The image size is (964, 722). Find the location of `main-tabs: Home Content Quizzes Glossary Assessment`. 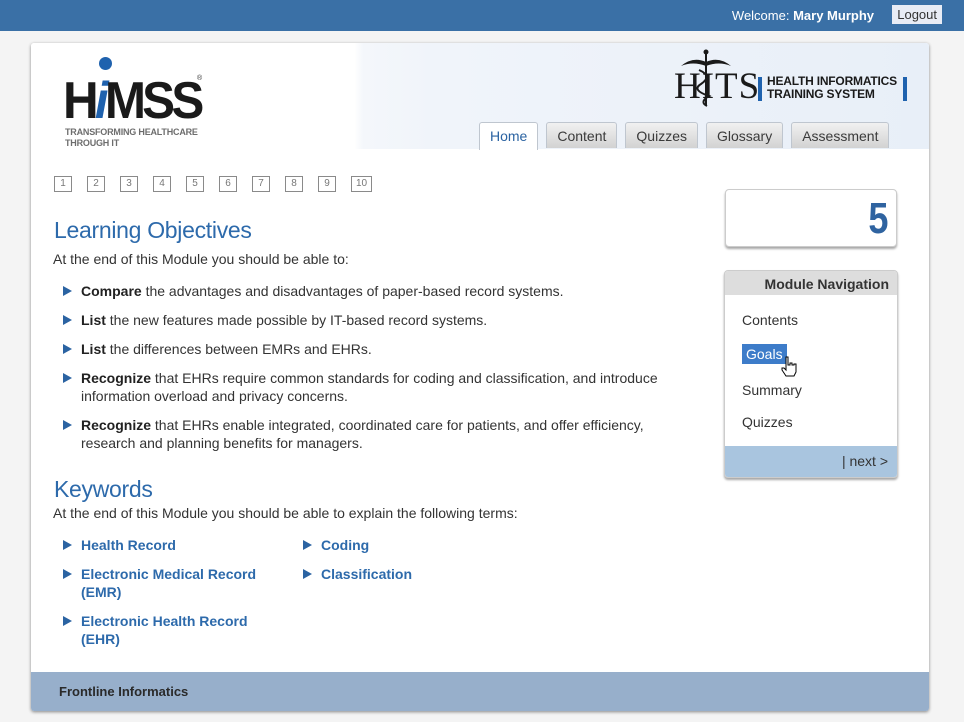

main-tabs: Home Content Quizzes Glossary Assessment is located at coordinates (684, 136).